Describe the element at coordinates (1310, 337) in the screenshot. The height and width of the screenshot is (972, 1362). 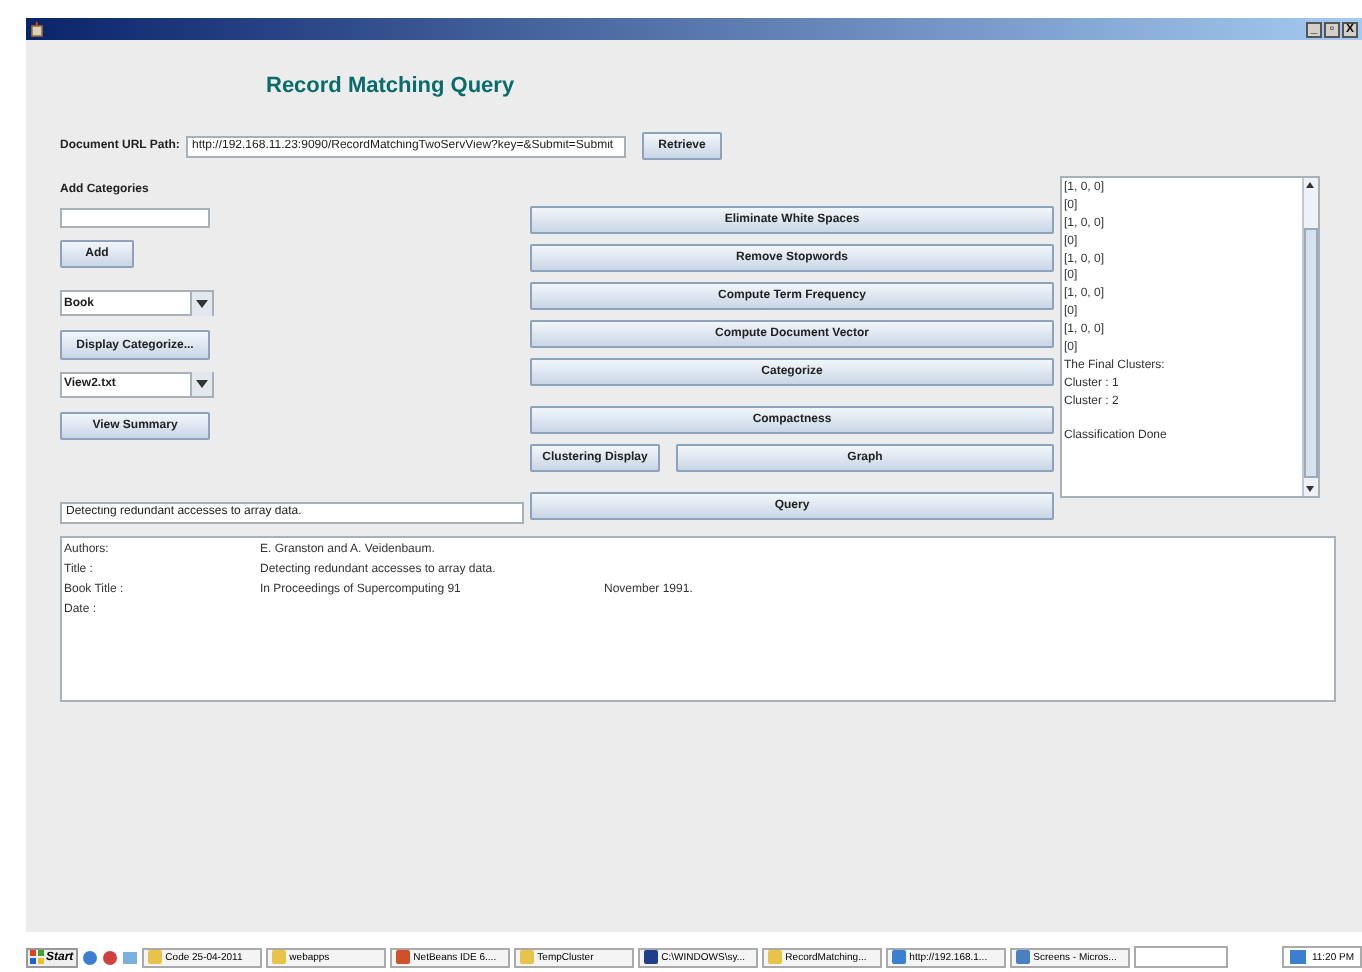
I see `scrollbar` at that location.